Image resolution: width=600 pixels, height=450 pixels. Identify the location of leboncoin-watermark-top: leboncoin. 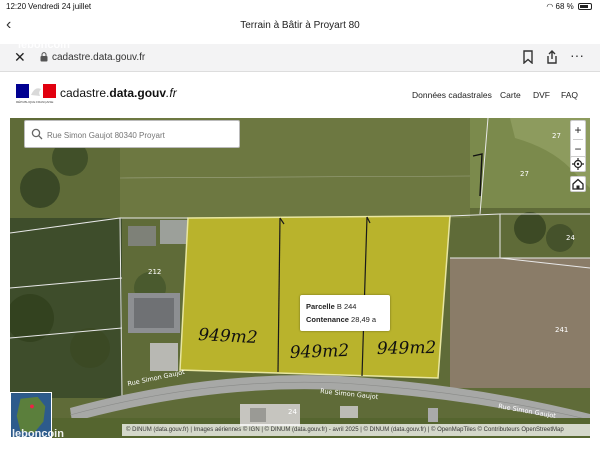
(44, 45).